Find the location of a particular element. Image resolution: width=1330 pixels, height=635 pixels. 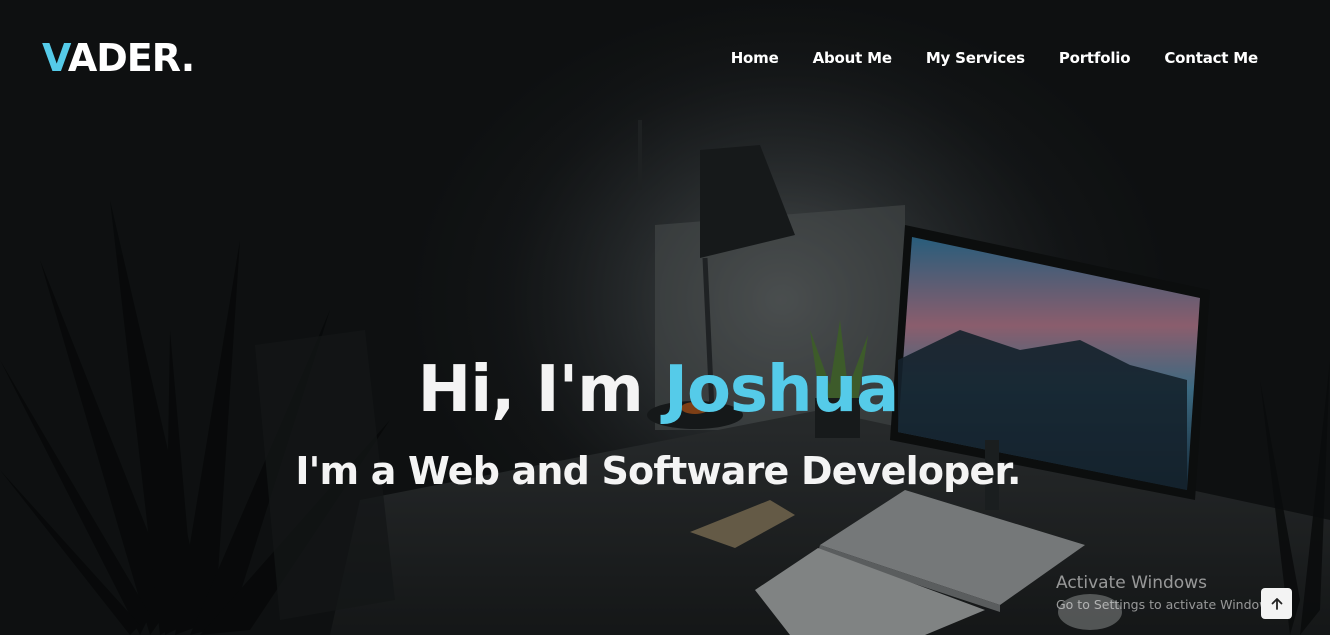

nav-link-home: Home is located at coordinates (755, 58).